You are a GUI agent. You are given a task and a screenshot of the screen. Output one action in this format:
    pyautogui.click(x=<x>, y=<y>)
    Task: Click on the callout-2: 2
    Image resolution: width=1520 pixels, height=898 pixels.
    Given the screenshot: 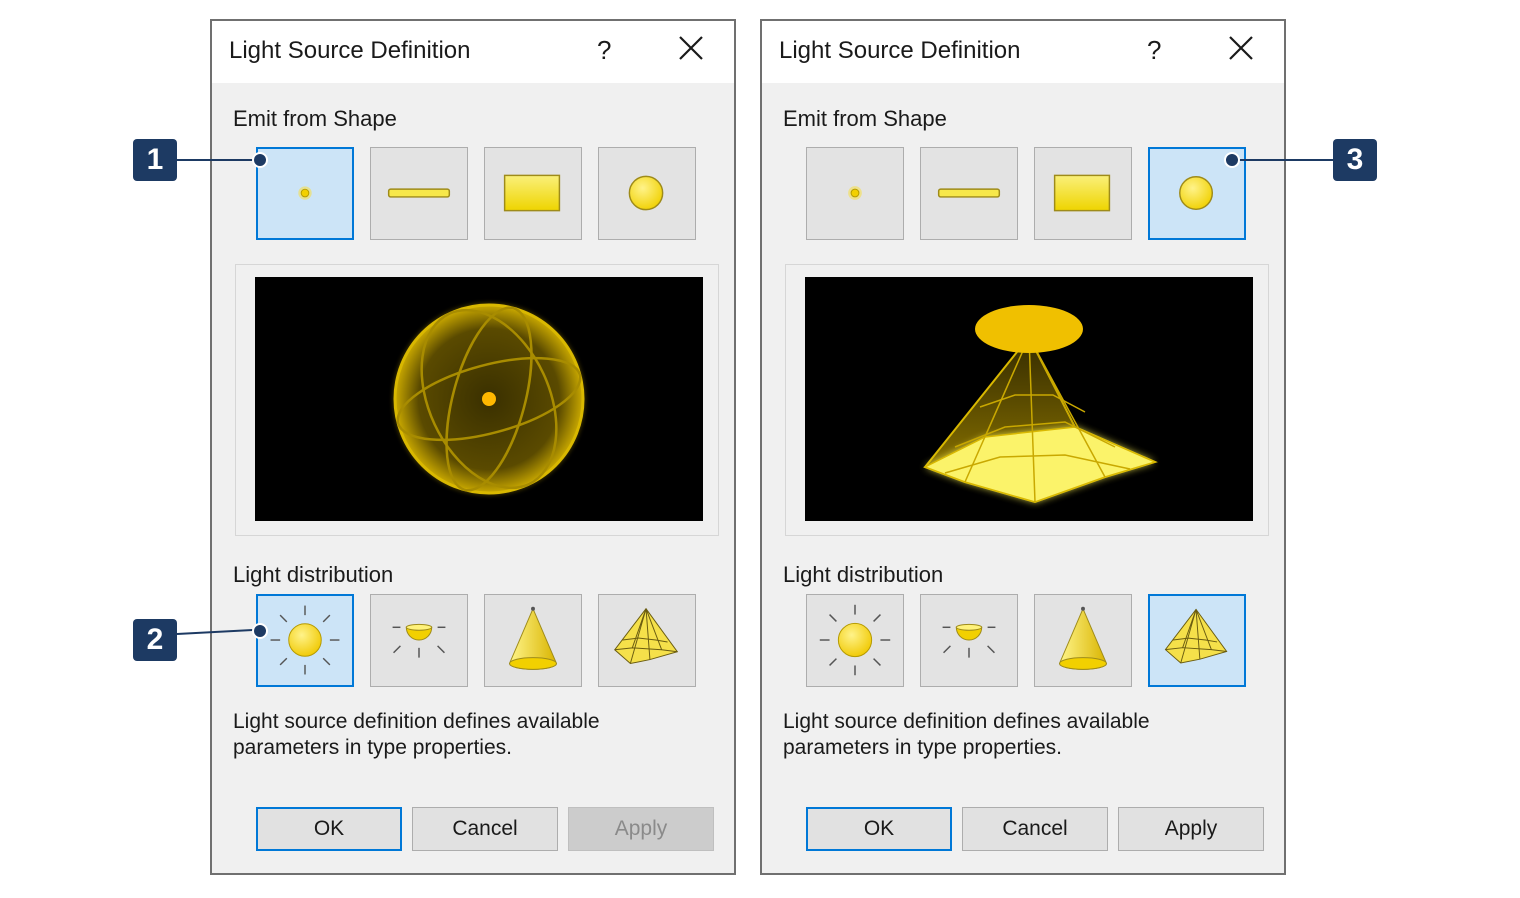 What is the action you would take?
    pyautogui.click(x=155, y=640)
    